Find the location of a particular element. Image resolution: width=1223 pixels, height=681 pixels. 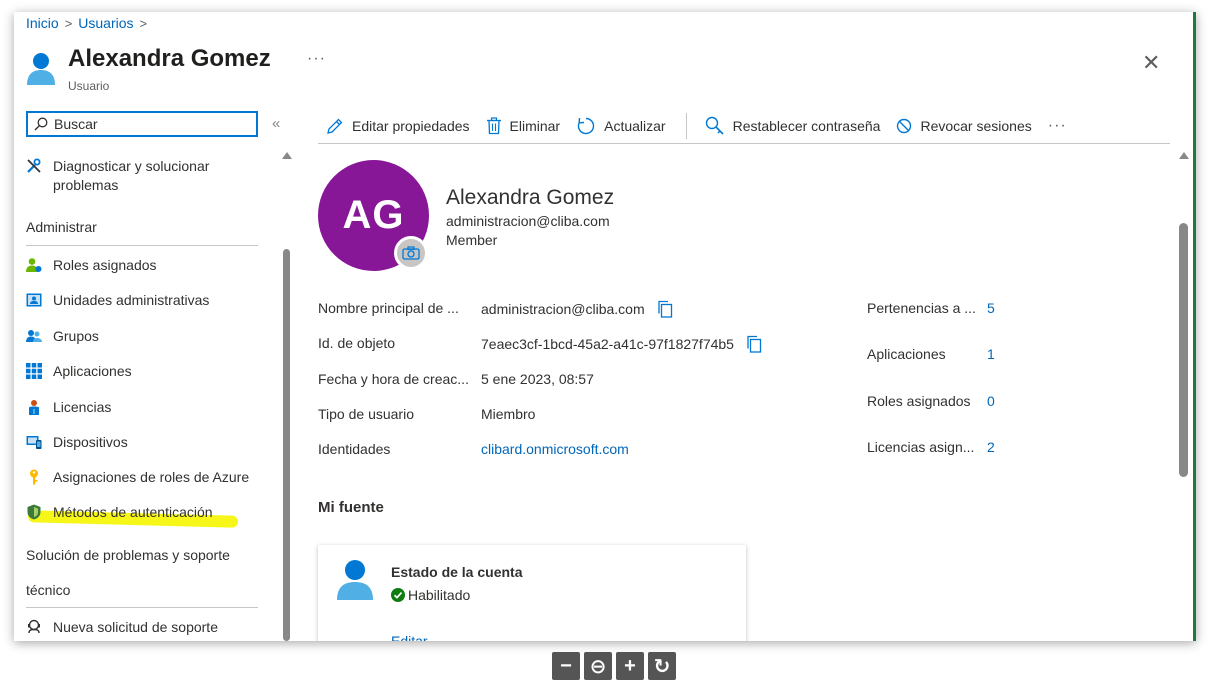

refresh-button: Actualizar is located at coordinates (621, 126).